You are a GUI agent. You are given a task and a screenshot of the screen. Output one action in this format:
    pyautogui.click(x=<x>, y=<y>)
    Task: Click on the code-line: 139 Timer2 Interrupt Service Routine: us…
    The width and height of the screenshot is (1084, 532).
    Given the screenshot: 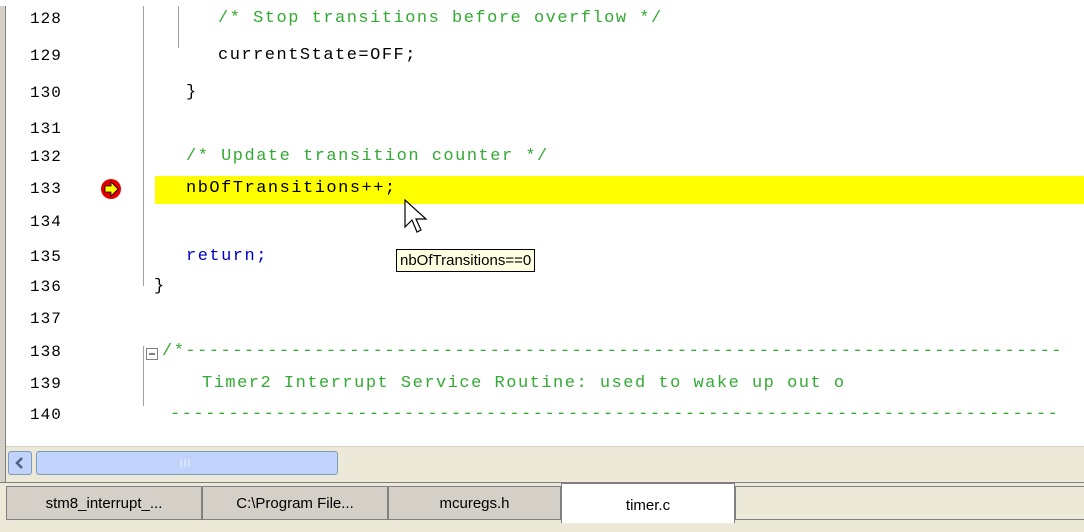 What is the action you would take?
    pyautogui.click(x=542, y=386)
    